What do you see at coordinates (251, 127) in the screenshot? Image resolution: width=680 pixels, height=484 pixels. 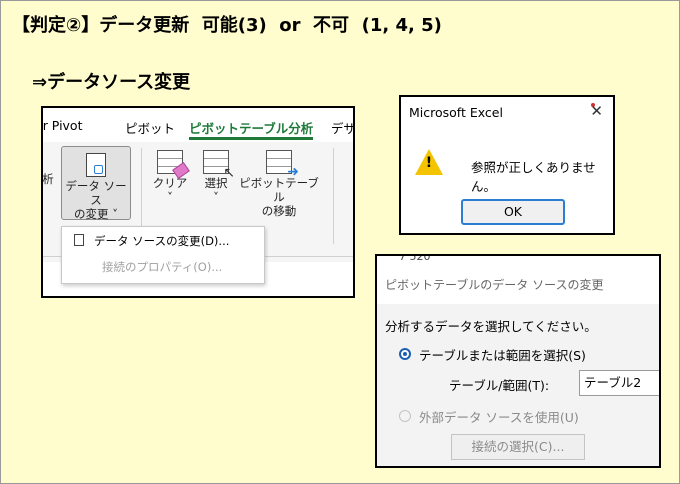 I see `tab-pivottable-analyze: ピボットテーブル分析` at bounding box center [251, 127].